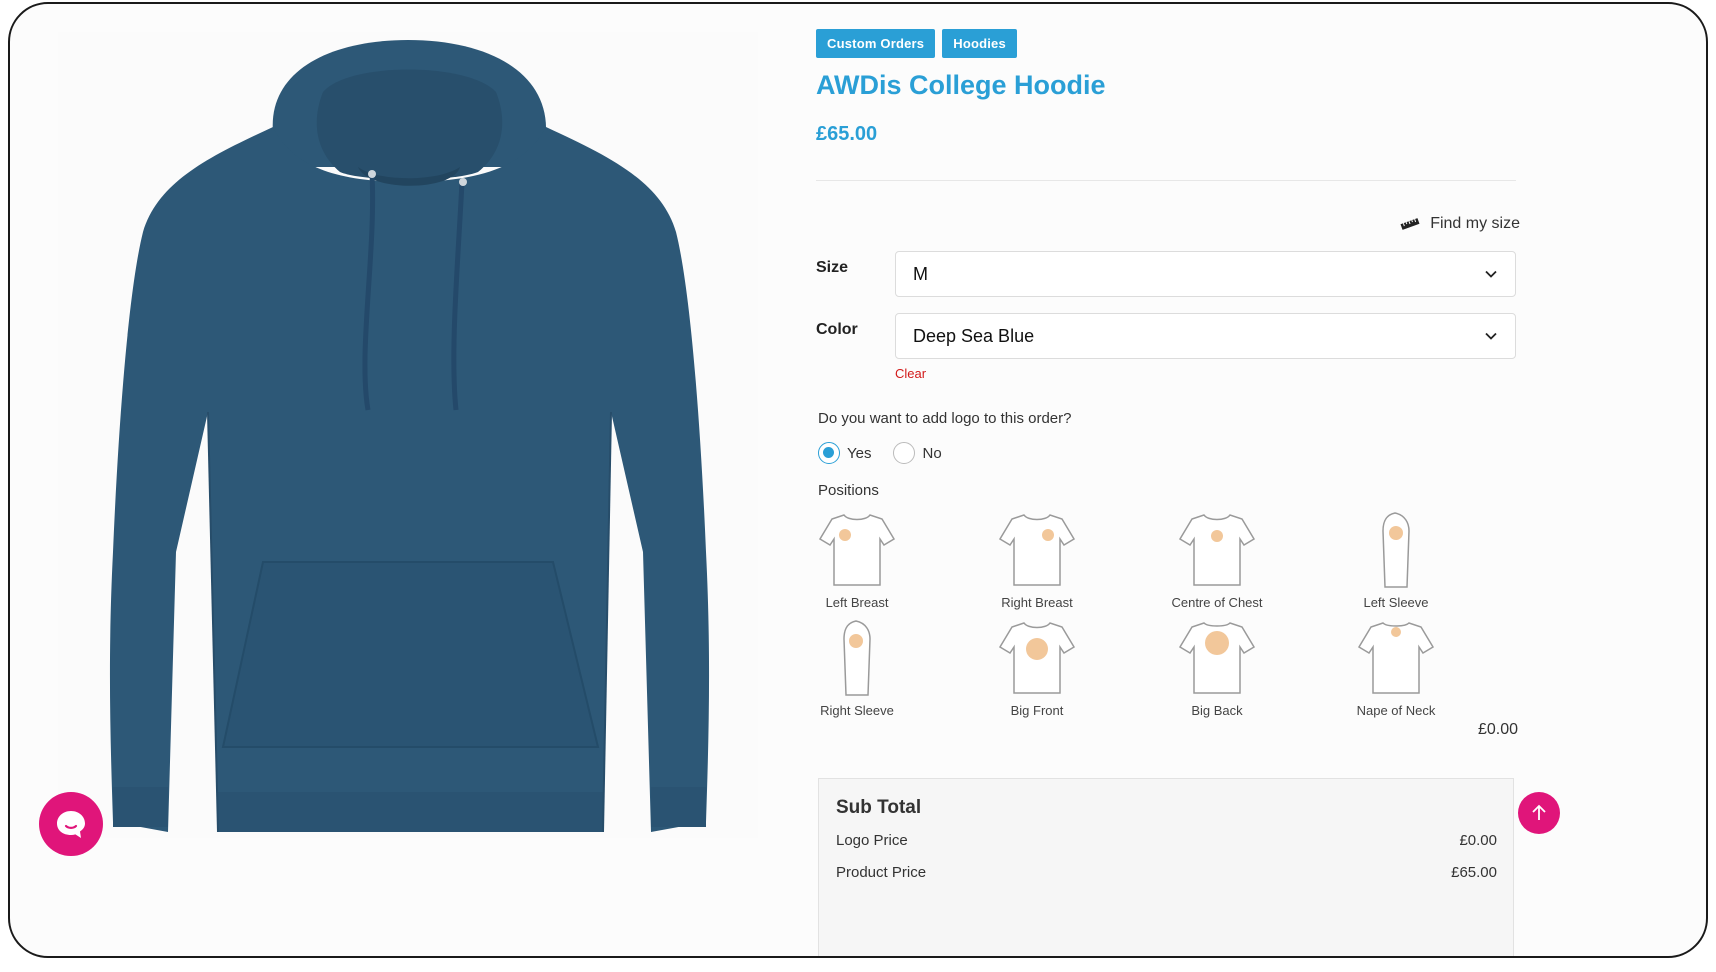 This screenshot has height=972, width=1716. Describe the element at coordinates (876, 43) in the screenshot. I see `tag-custom-orders: Custom Orders` at that location.